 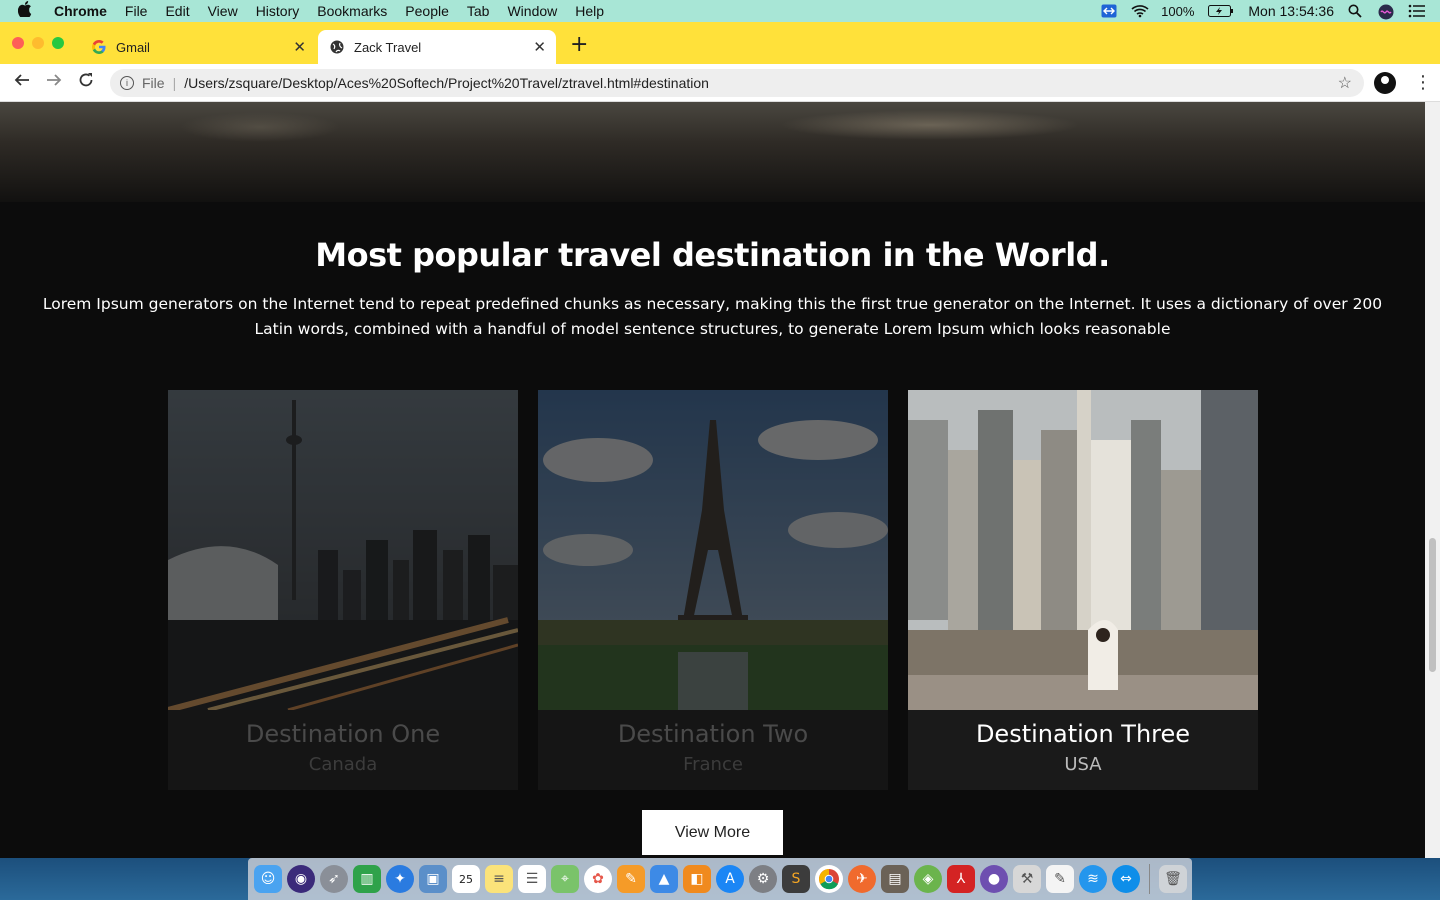 What do you see at coordinates (54, 82) in the screenshot?
I see `forward-arrow-icon` at bounding box center [54, 82].